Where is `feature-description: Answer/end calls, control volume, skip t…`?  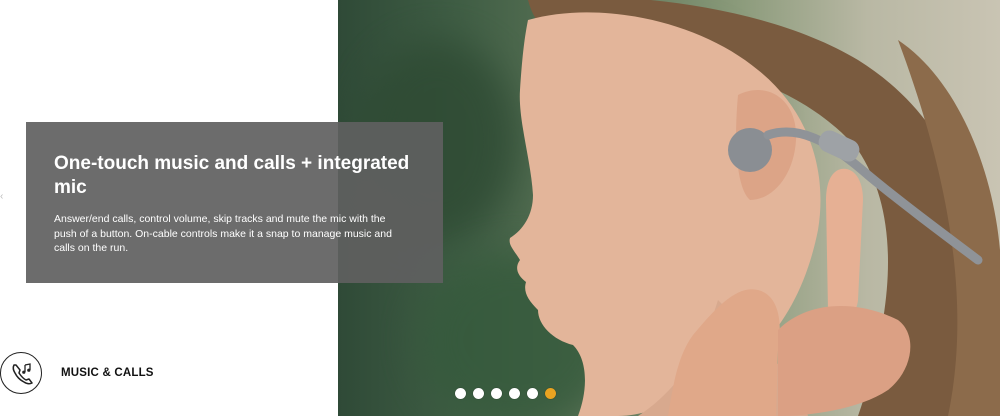
feature-description: Answer/end calls, control volume, skip t… is located at coordinates (223, 233).